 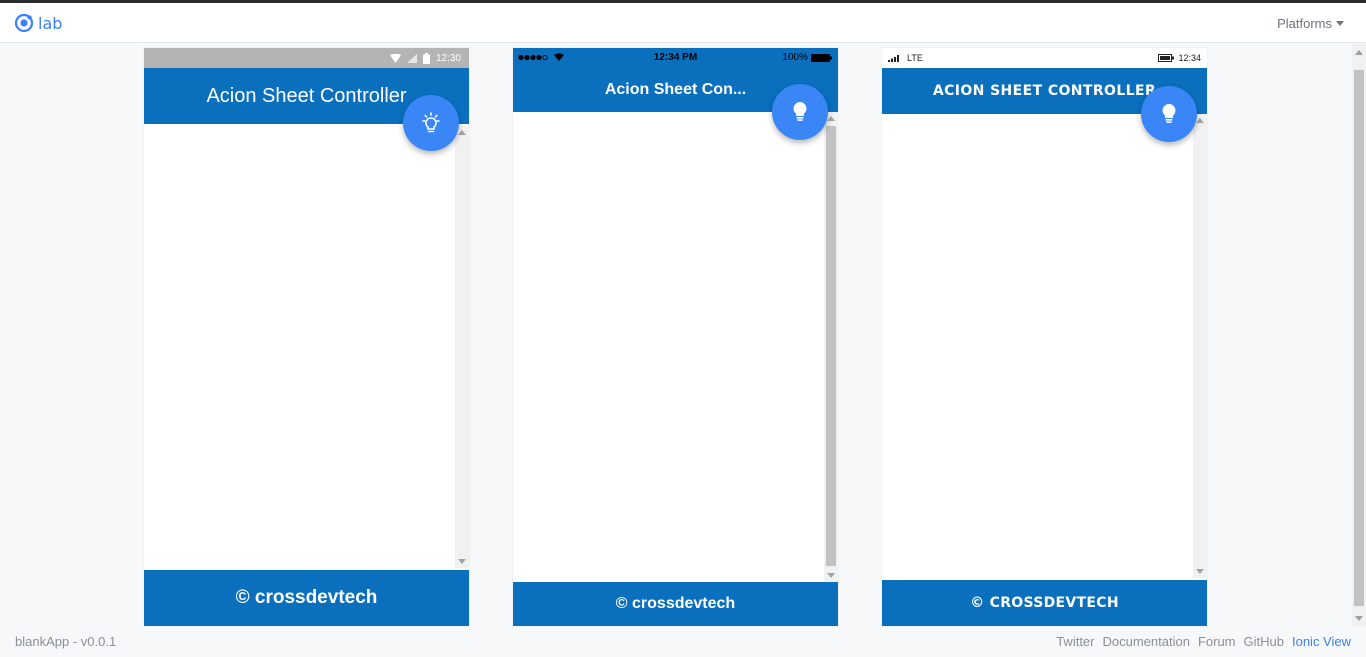 What do you see at coordinates (795, 57) in the screenshot?
I see `ios-status-battery: 100%` at bounding box center [795, 57].